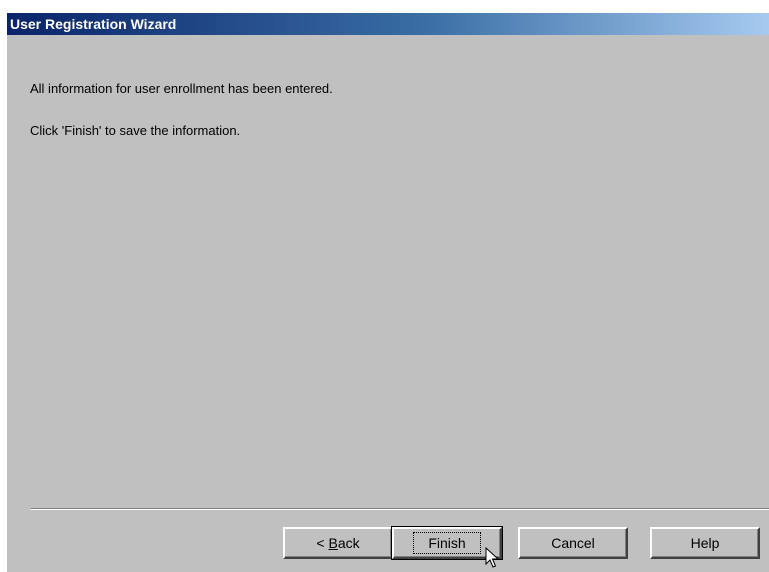 The height and width of the screenshot is (572, 769). What do you see at coordinates (492, 557) in the screenshot?
I see `arrow-pointer-icon` at bounding box center [492, 557].